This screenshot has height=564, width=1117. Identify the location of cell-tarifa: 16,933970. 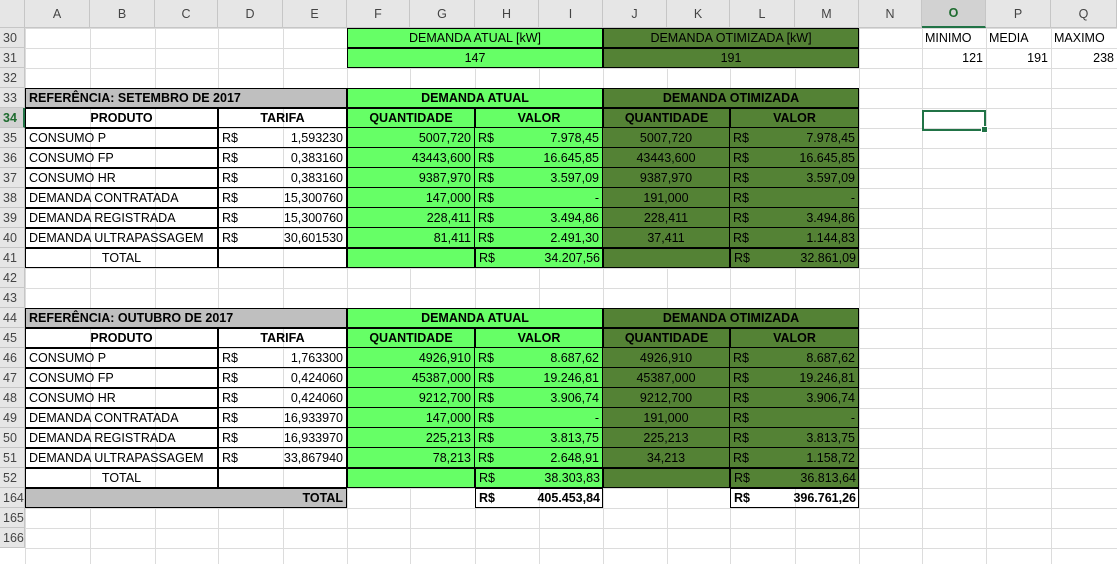
(282, 418).